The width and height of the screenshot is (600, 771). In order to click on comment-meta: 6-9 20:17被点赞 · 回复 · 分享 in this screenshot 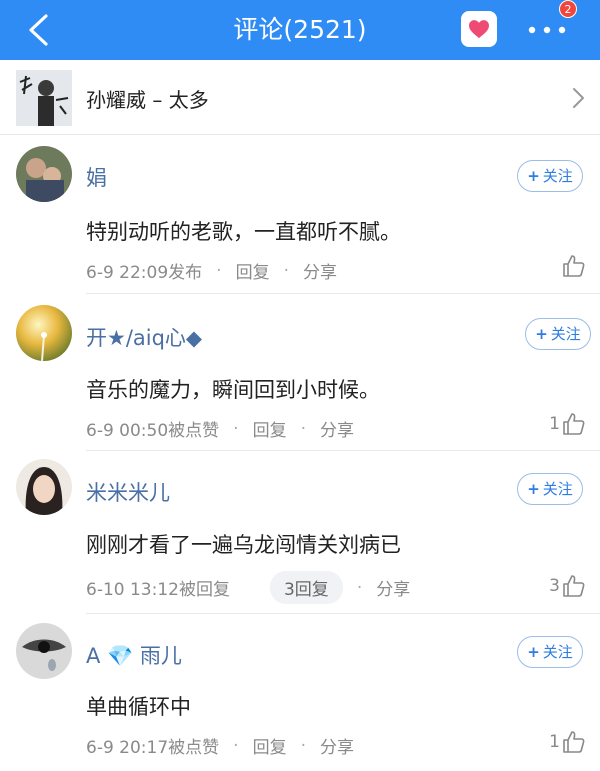, I will do `click(220, 746)`.